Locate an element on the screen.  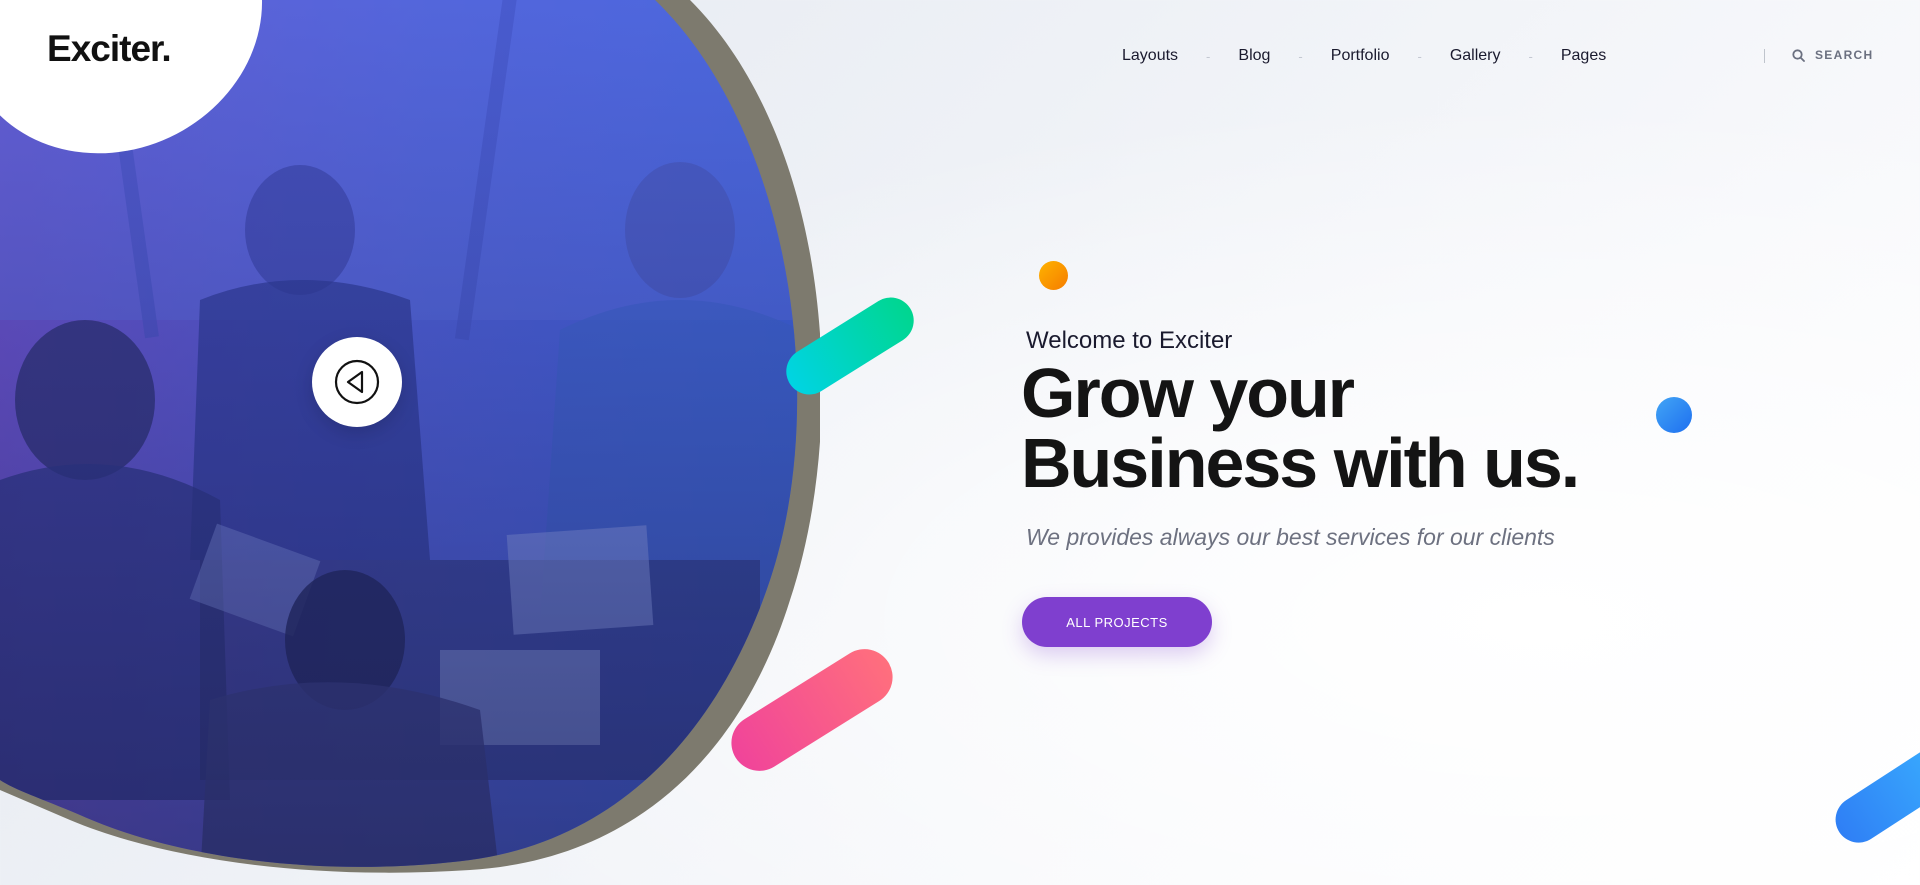
nav-item-blog: Blog is located at coordinates (1254, 56).